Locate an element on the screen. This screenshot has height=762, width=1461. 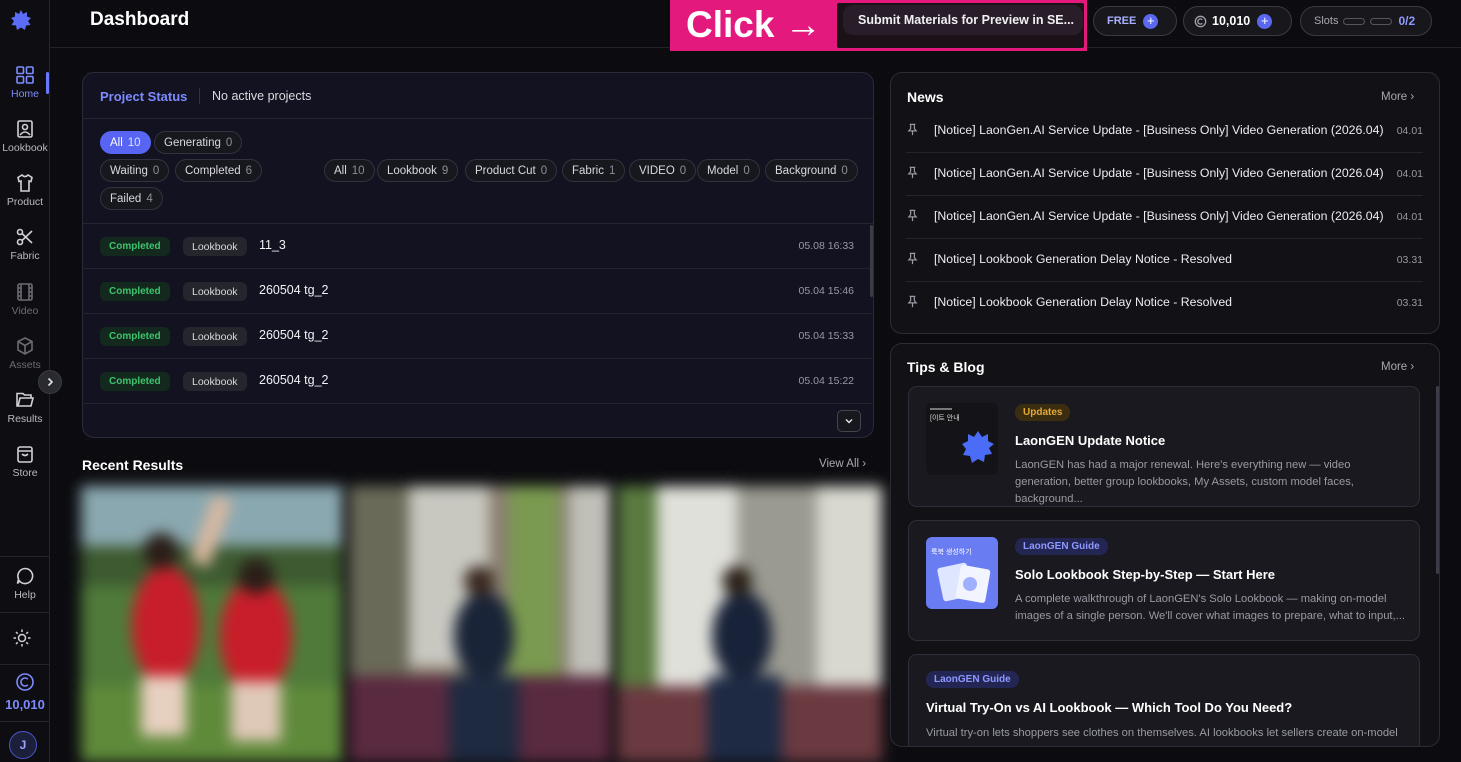
sidebar-item-fabric: Fabric is located at coordinates (25, 248).